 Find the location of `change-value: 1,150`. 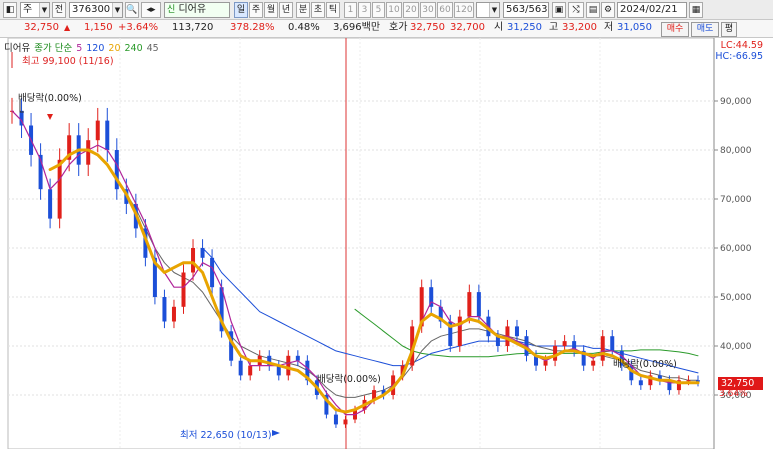

change-value: 1,150 is located at coordinates (98, 27).